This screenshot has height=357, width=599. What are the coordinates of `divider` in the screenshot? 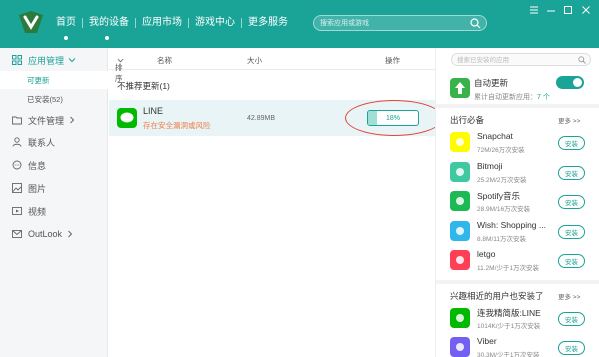 It's located at (517, 282).